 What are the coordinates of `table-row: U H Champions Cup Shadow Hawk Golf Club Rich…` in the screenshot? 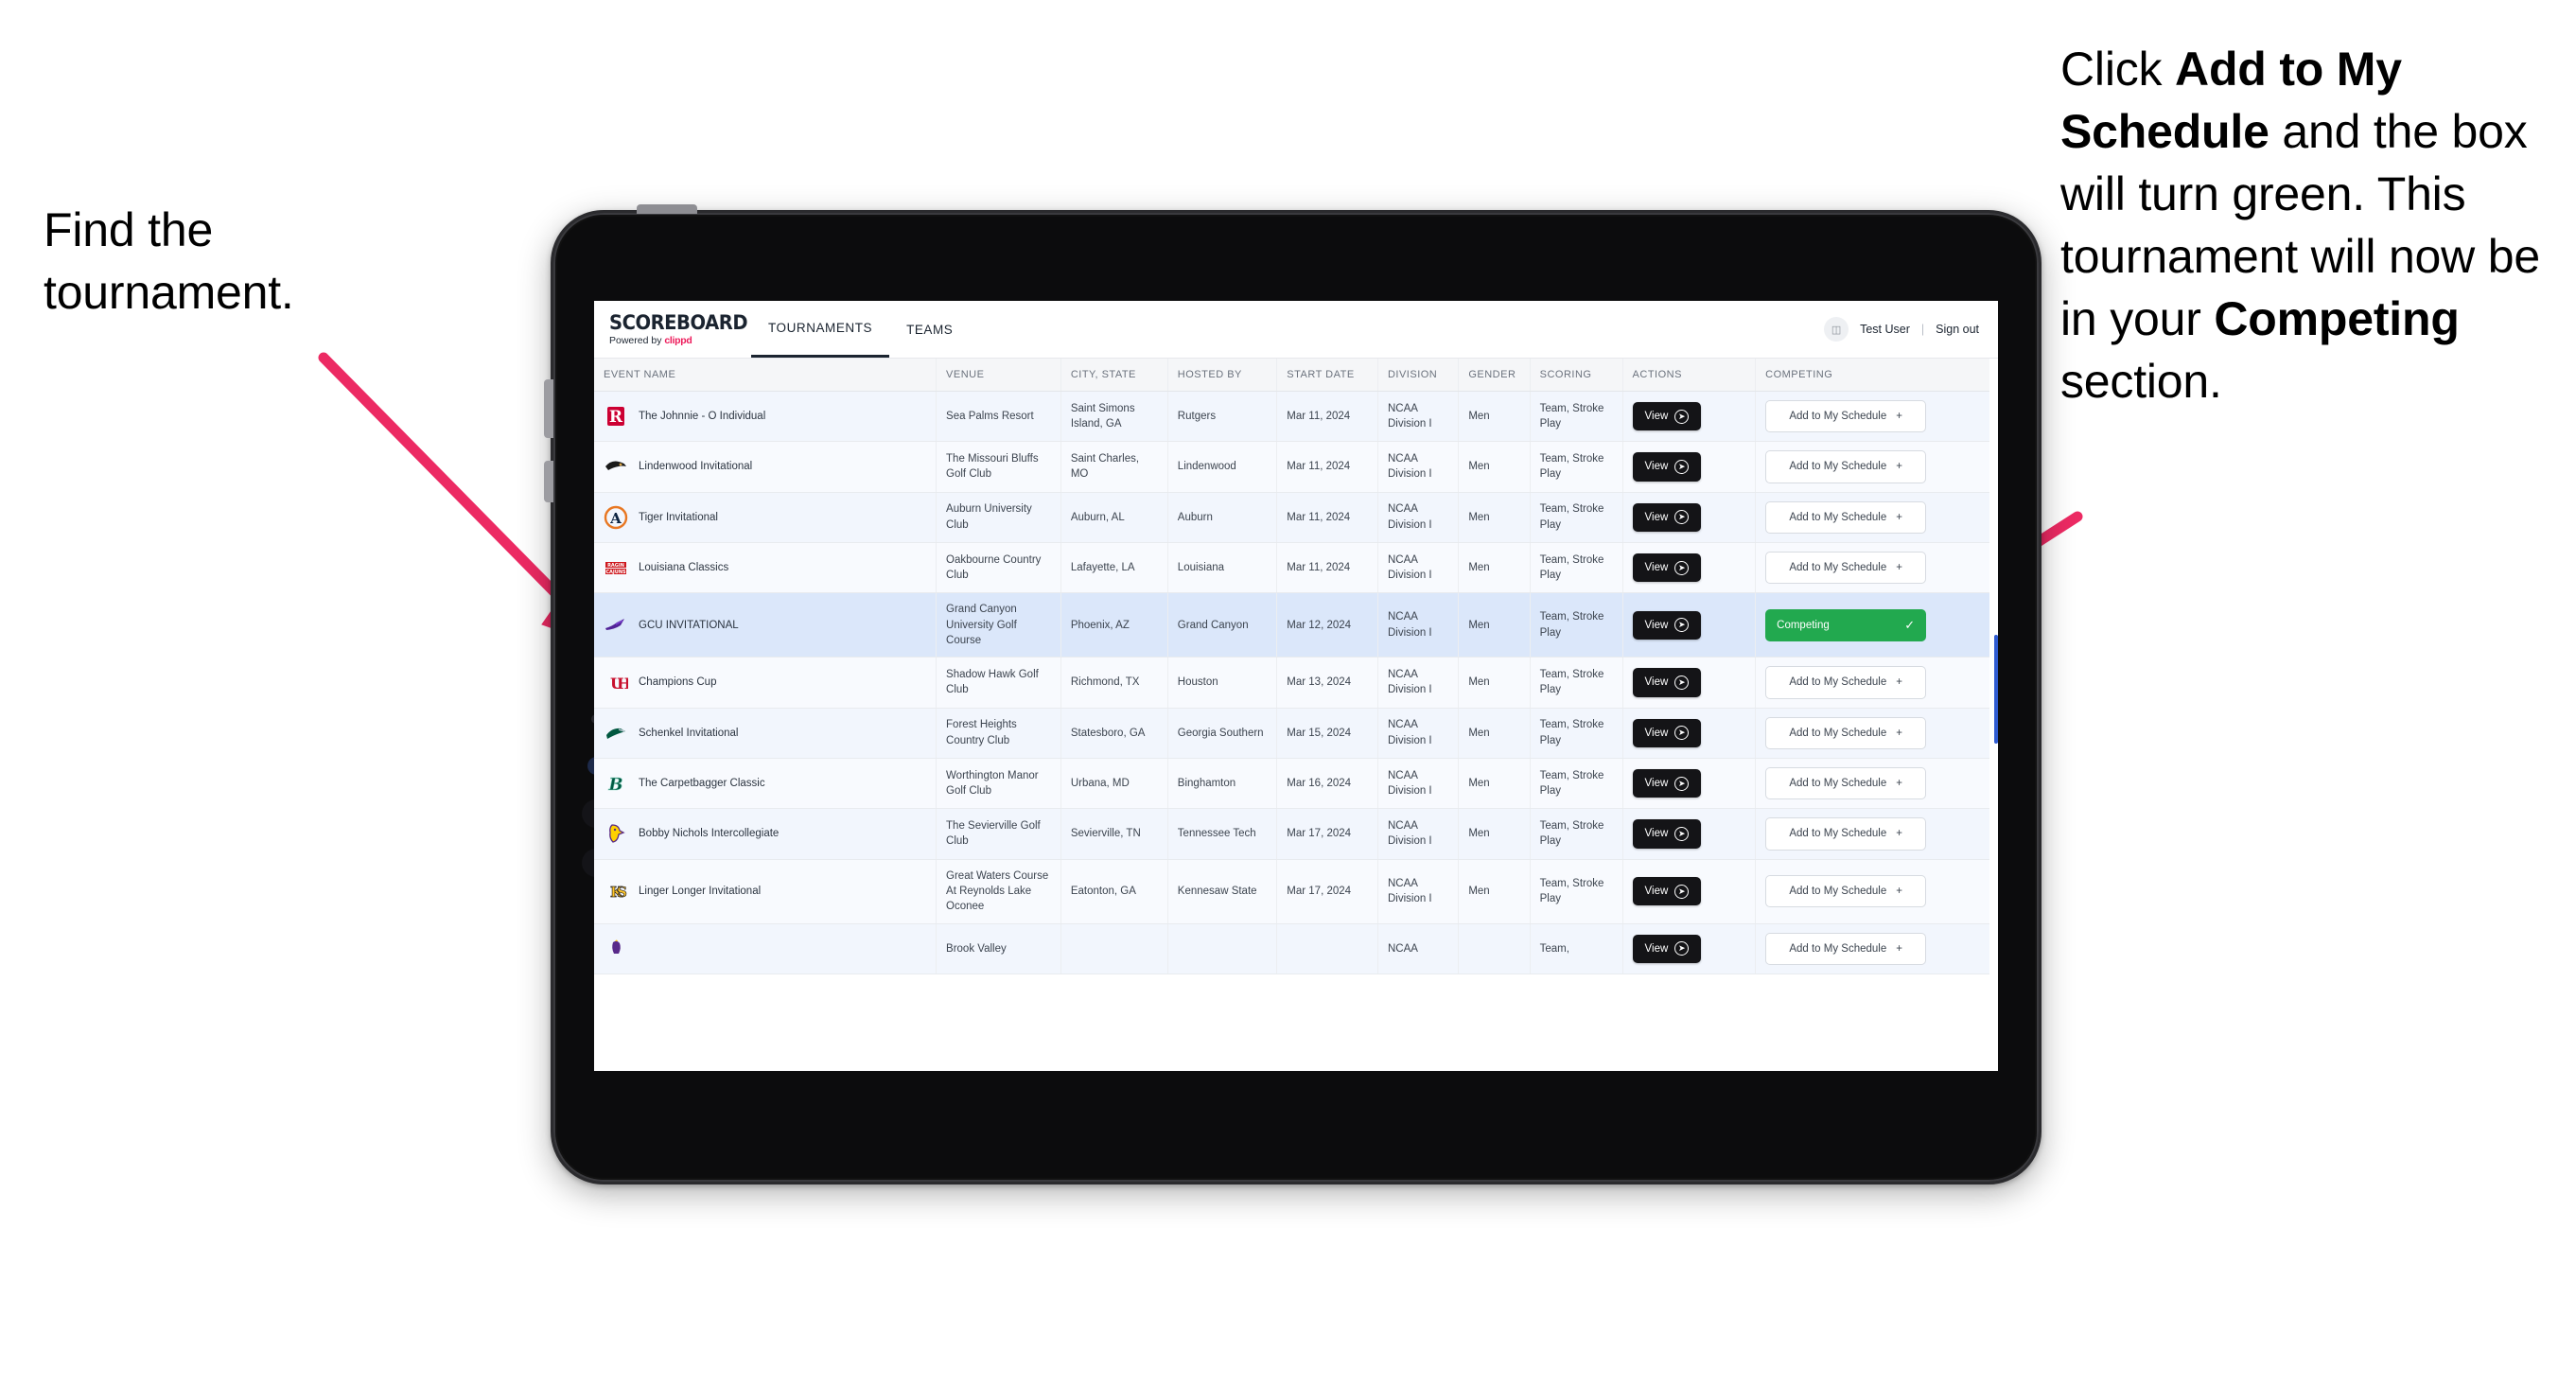 It's located at (1292, 683).